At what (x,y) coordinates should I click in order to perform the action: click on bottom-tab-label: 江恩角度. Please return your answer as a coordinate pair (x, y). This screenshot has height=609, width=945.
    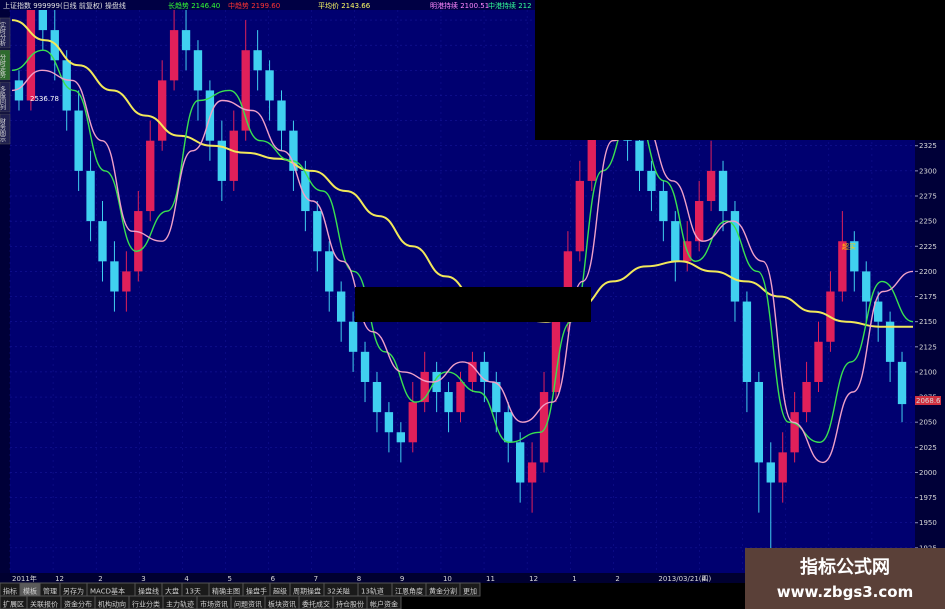
    Looking at the image, I should click on (409, 591).